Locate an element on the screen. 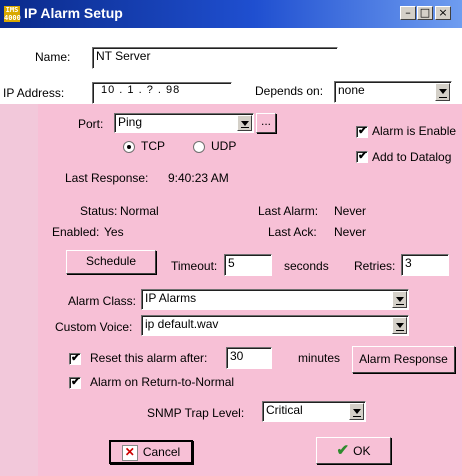 This screenshot has width=462, height=476. name-field: NT Server is located at coordinates (215, 58).